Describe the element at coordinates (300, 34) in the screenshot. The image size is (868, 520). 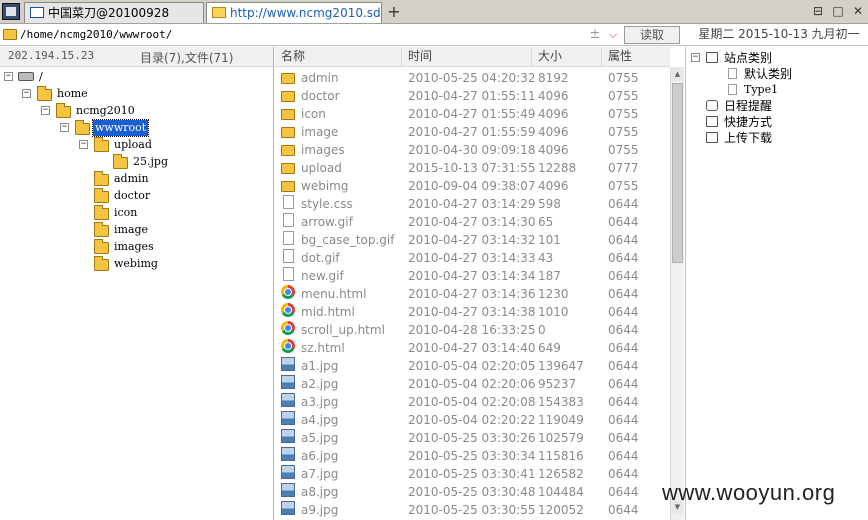
I see `path-input: /home/ncmg2010/wwwroot/` at that location.